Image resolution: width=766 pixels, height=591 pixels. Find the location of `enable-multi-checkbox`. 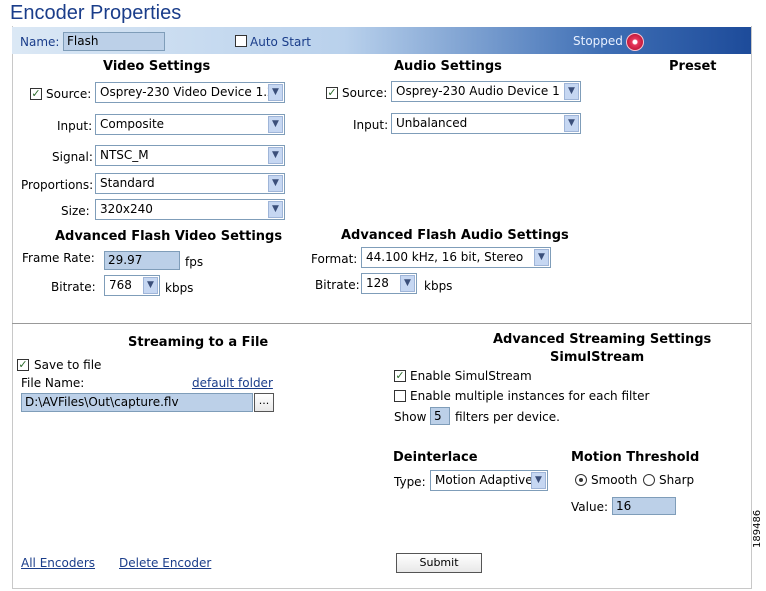

enable-multi-checkbox is located at coordinates (400, 396).